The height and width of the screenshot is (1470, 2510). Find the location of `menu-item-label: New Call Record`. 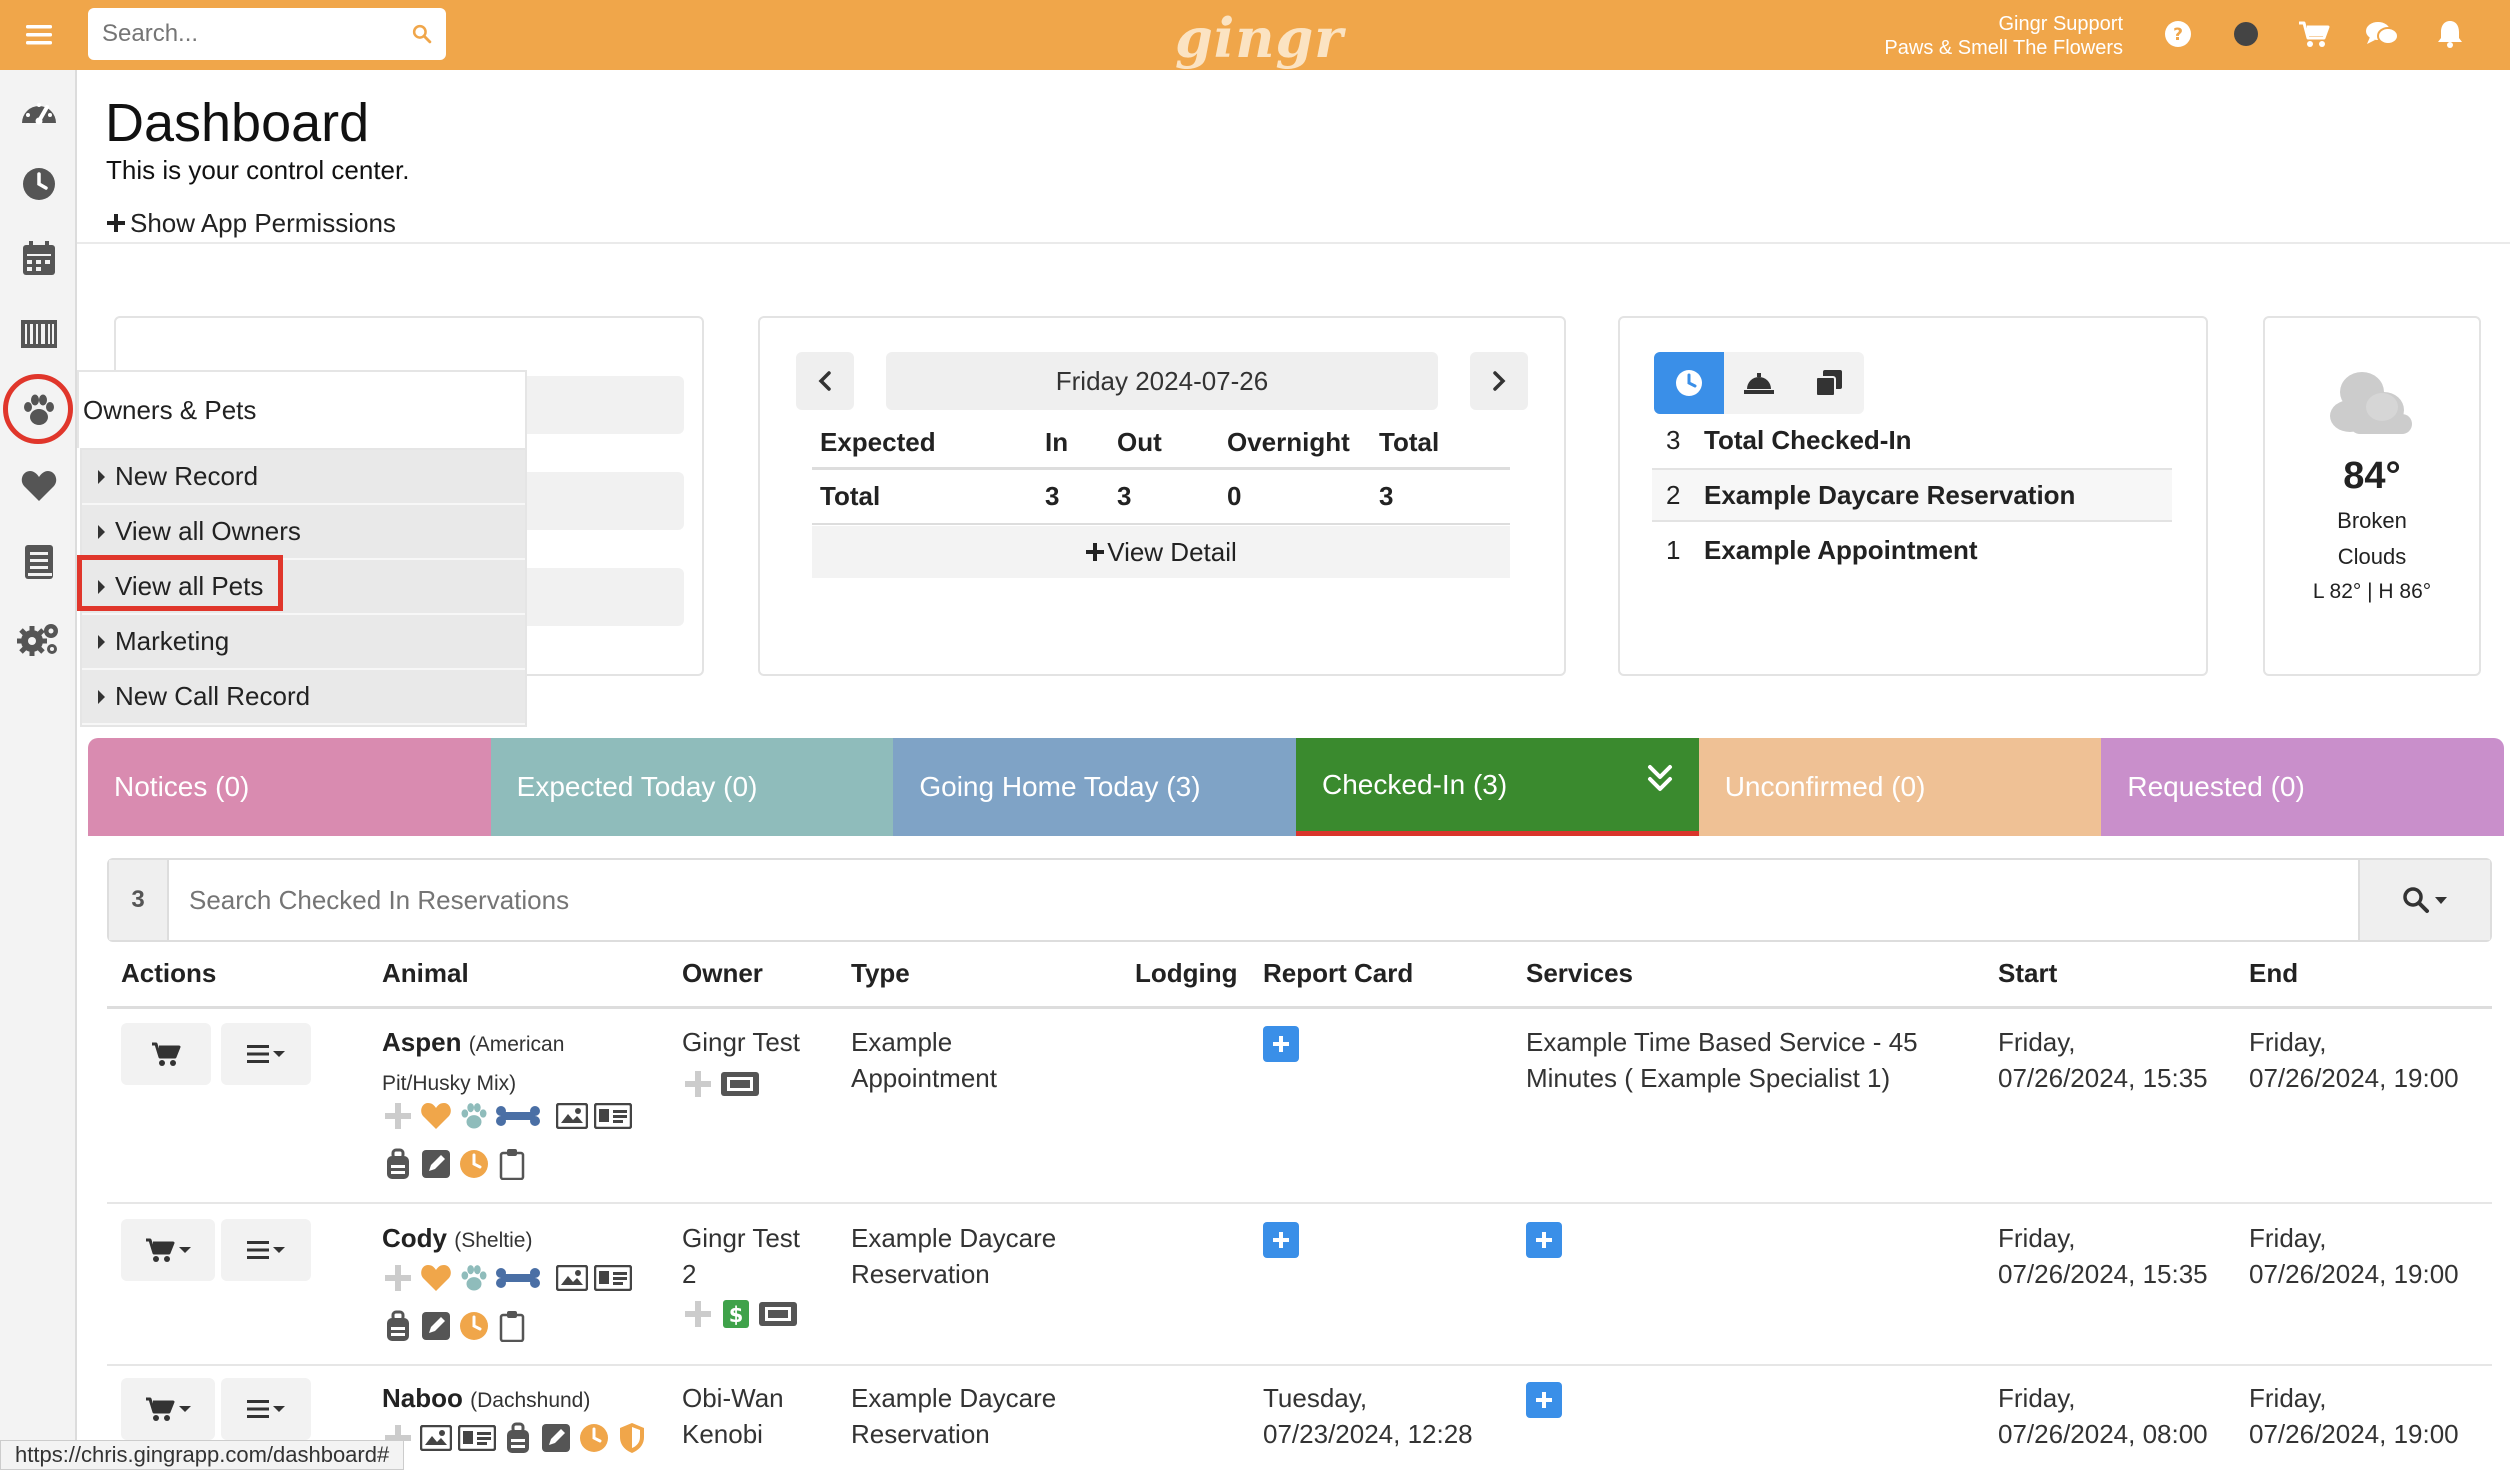

menu-item-label: New Call Record is located at coordinates (213, 696).